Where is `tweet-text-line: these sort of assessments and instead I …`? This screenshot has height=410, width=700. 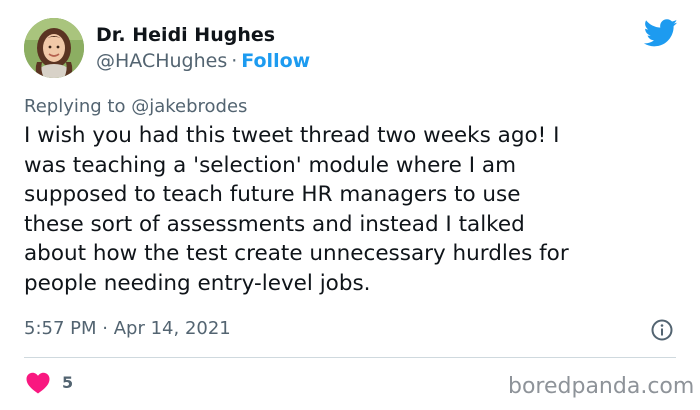 tweet-text-line: these sort of assessments and instead I … is located at coordinates (274, 224).